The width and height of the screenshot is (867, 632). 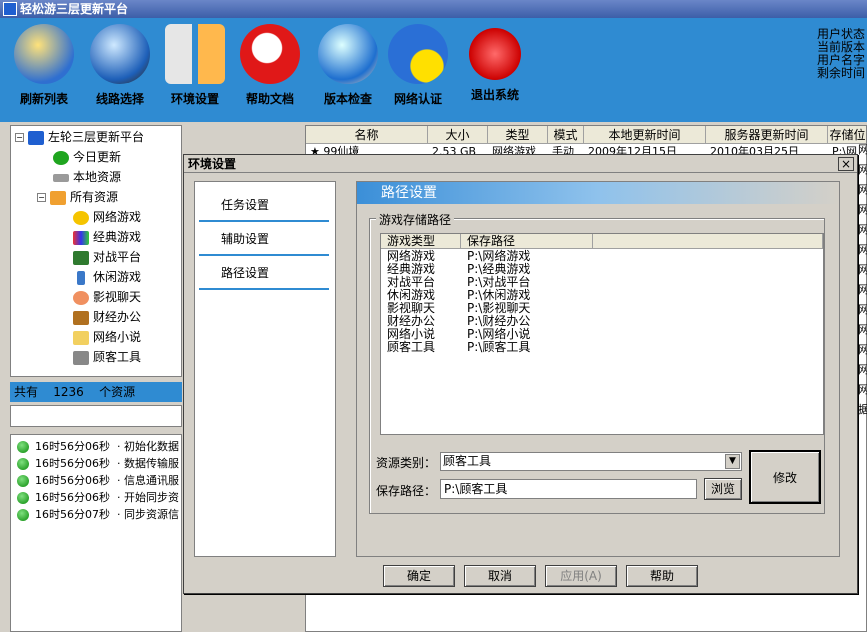 What do you see at coordinates (96, 392) in the screenshot?
I see `resource-count-bar: 共有 1236 个资源` at bounding box center [96, 392].